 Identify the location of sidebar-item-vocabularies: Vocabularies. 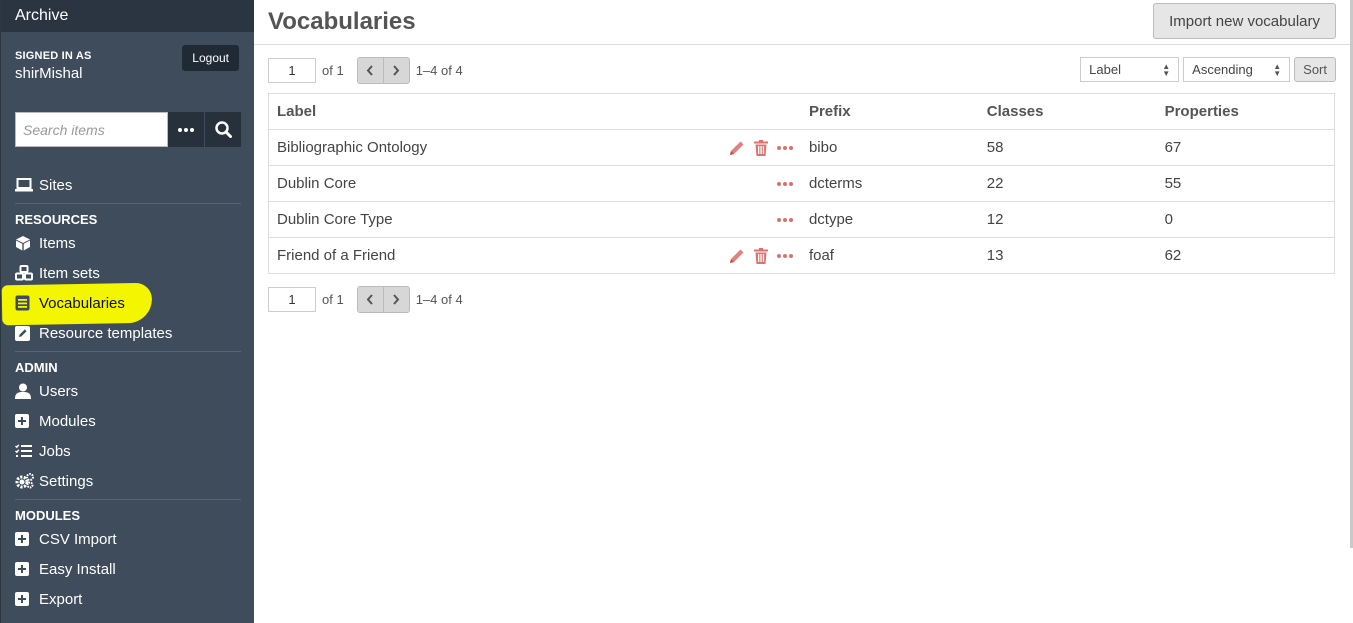
(121, 304).